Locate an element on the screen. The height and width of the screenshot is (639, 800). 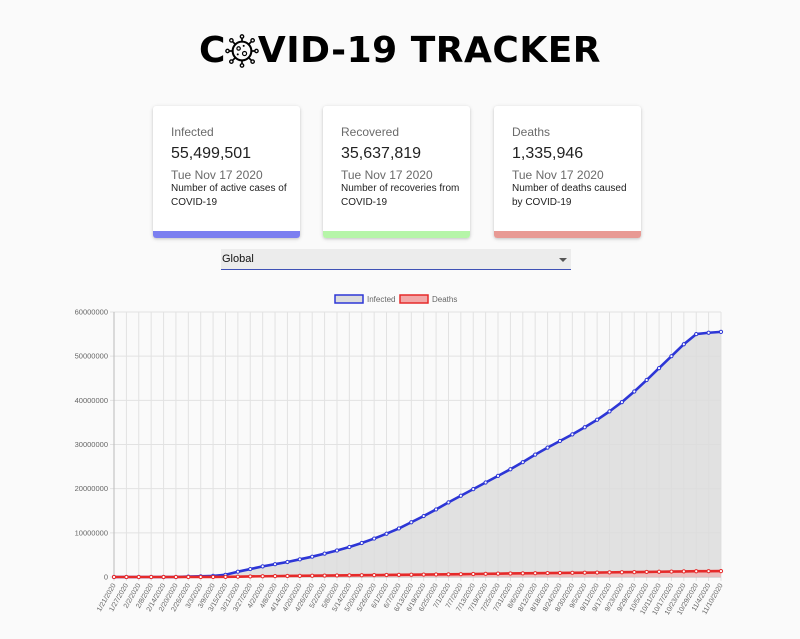
y-tick-label: 10000000 is located at coordinates (91, 532).